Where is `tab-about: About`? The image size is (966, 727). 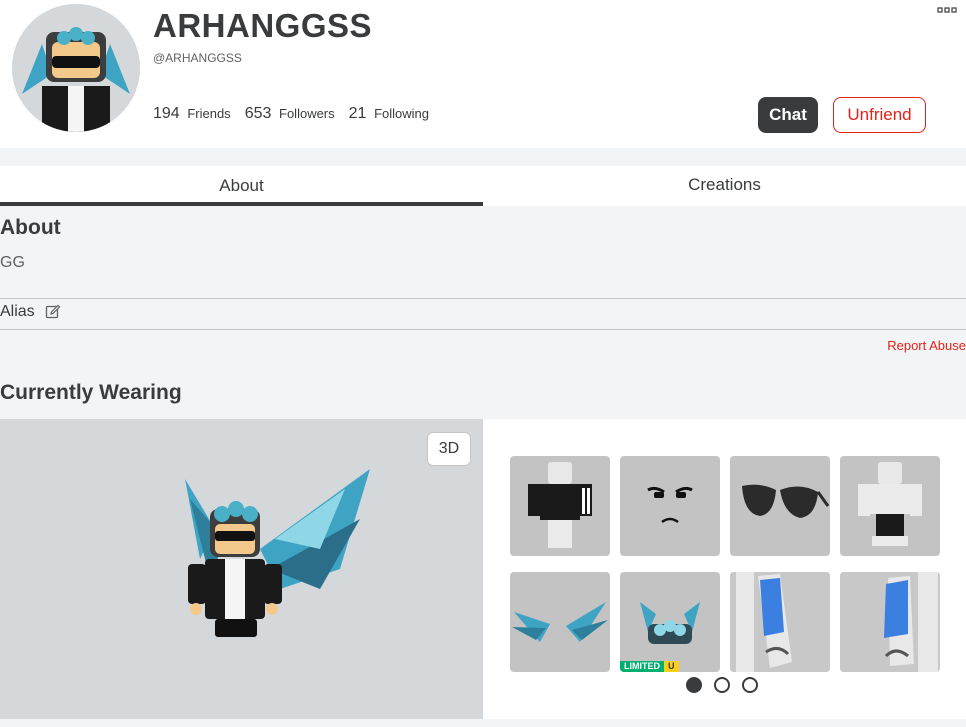
tab-about: About is located at coordinates (241, 186).